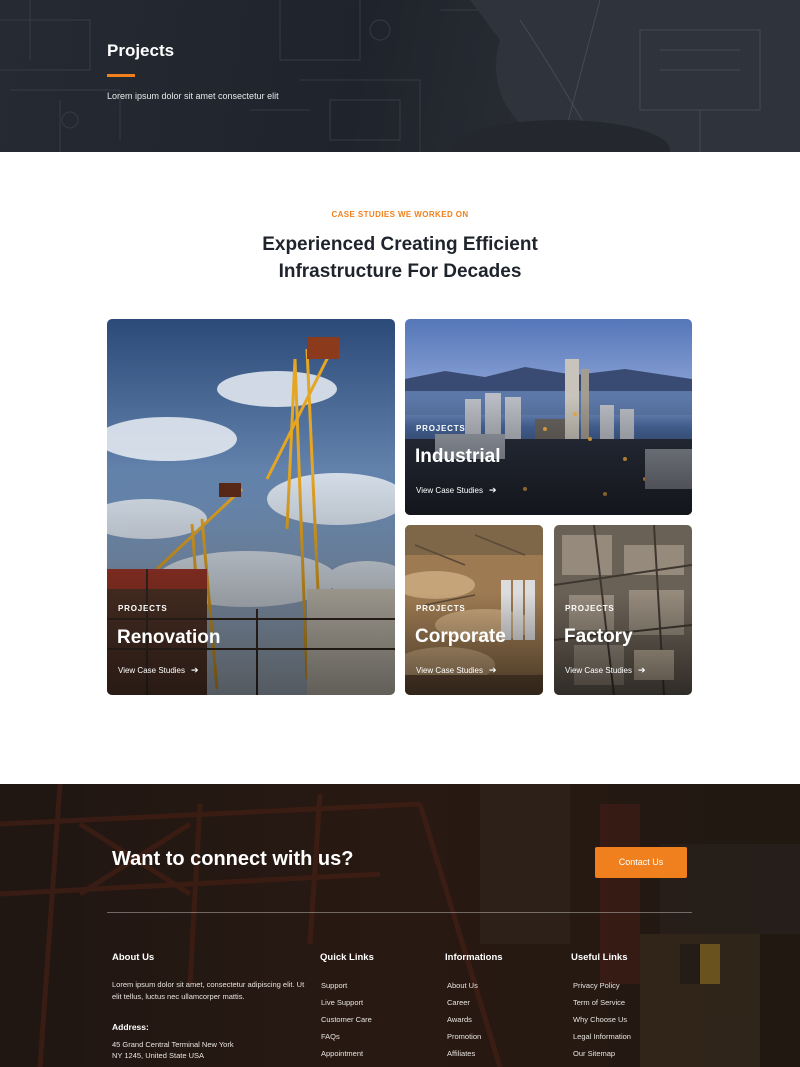  Describe the element at coordinates (464, 1056) in the screenshot. I see `footer-link-affiliates: Affiliates` at that location.